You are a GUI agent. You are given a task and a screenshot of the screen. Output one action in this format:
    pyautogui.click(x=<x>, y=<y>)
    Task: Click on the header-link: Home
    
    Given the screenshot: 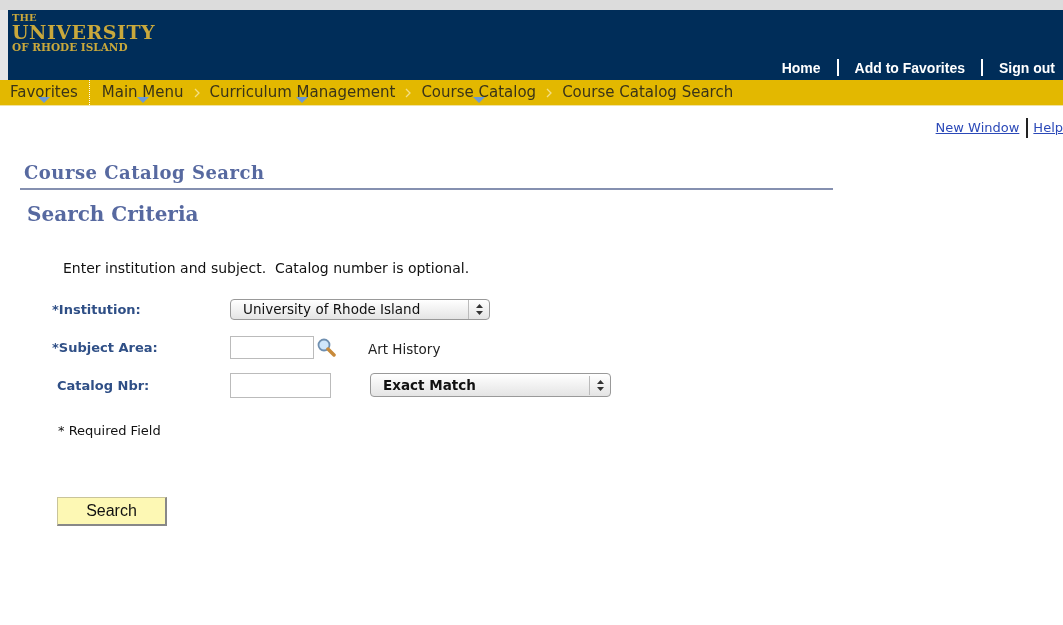 What is the action you would take?
    pyautogui.click(x=801, y=67)
    